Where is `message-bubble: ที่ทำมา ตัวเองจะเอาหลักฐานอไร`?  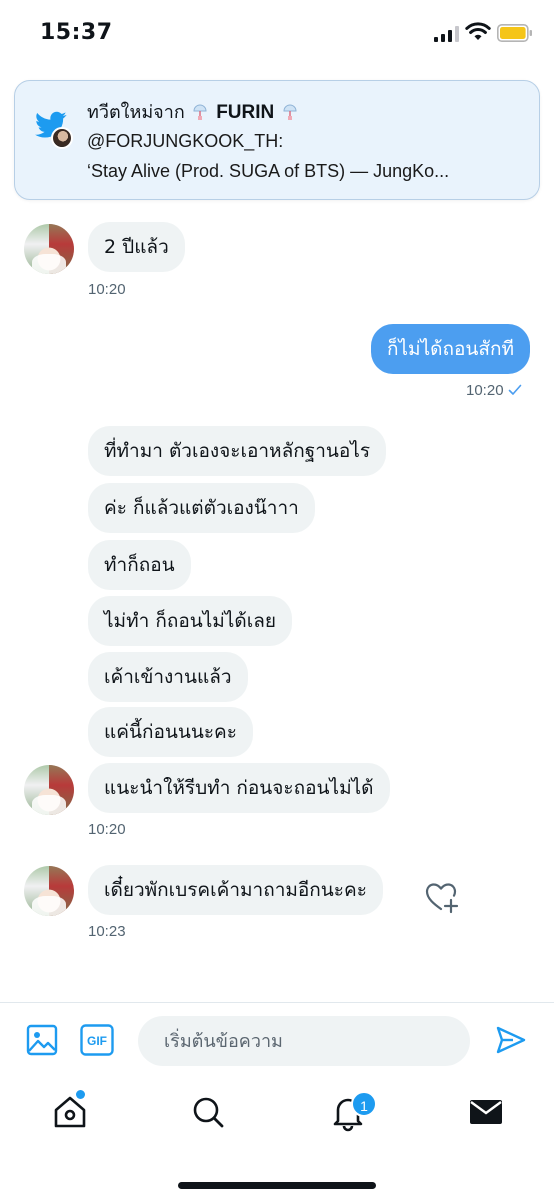
message-bubble: ที่ทำมา ตัวเองจะเอาหลักฐานอไร is located at coordinates (237, 451).